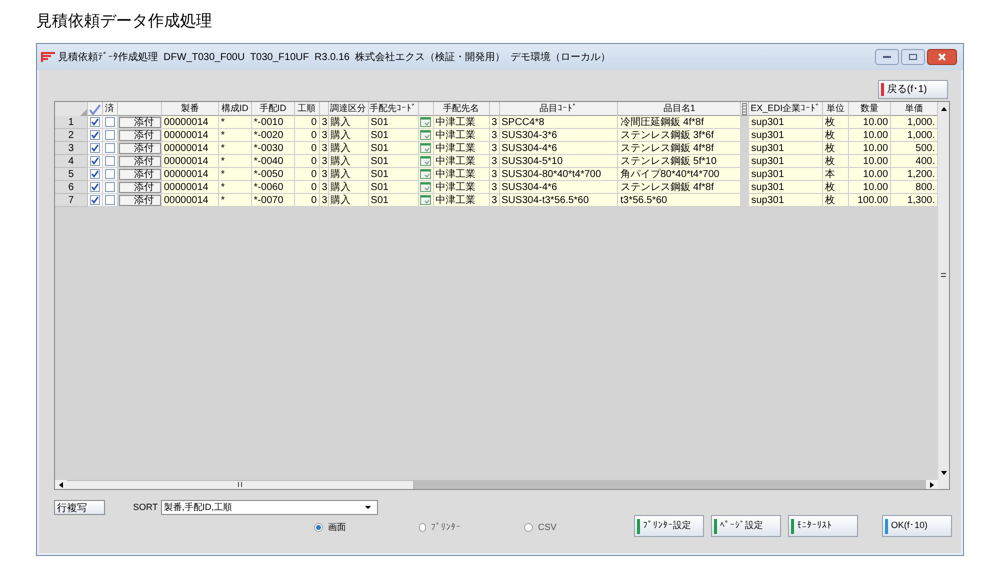 This screenshot has width=1000, height=578. Describe the element at coordinates (269, 507) in the screenshot. I see `sort-dropdown: 製番,手配ID,工順` at that location.